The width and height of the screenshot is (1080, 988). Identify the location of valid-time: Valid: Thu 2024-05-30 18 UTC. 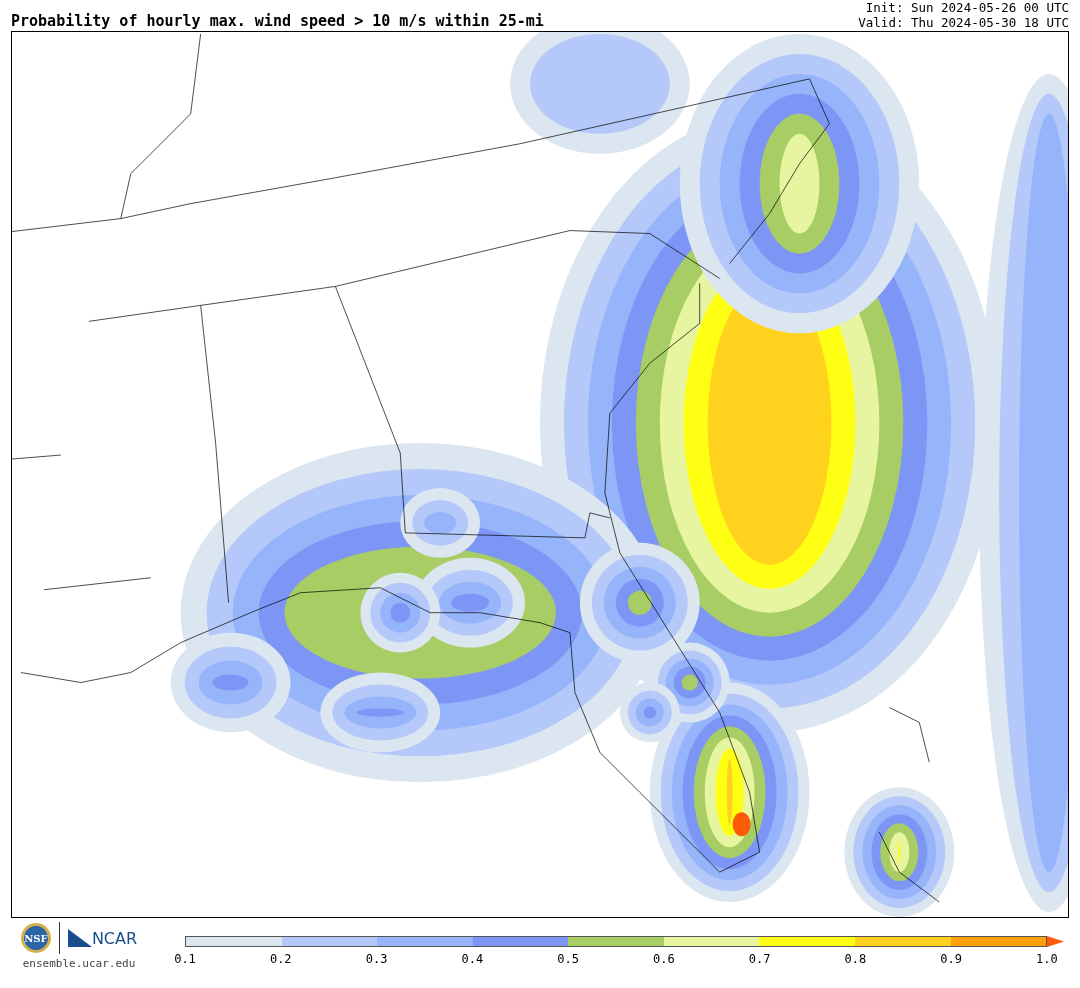
(963, 22).